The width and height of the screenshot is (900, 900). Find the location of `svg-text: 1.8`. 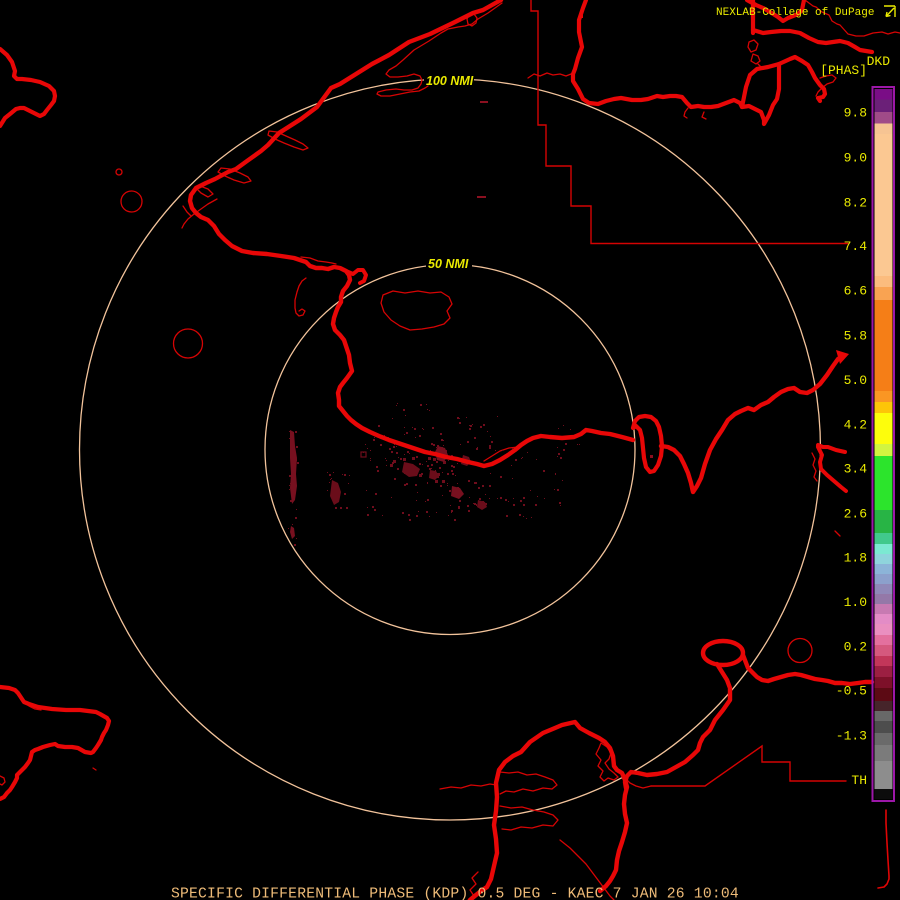

svg-text: 1.8 is located at coordinates (855, 558).